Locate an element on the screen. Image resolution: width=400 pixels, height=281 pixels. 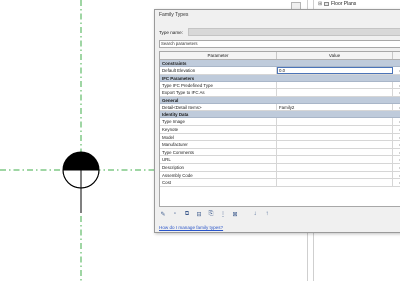
parameter-name: Assembly Code is located at coordinates (218, 175).